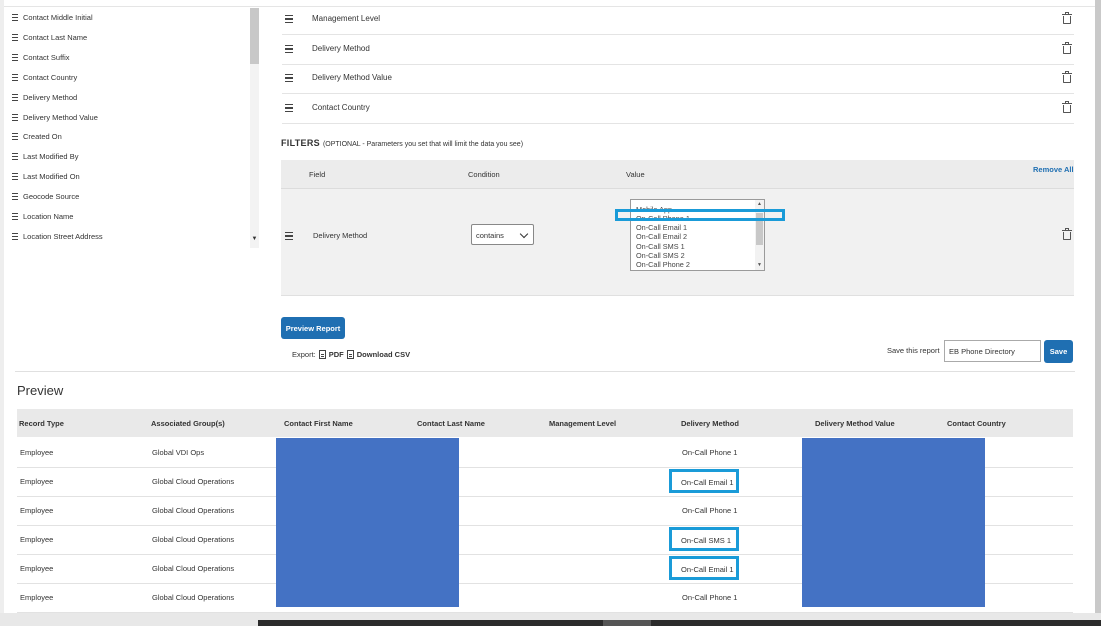 The width and height of the screenshot is (1101, 626). What do you see at coordinates (992, 351) in the screenshot?
I see `report-name-input` at bounding box center [992, 351].